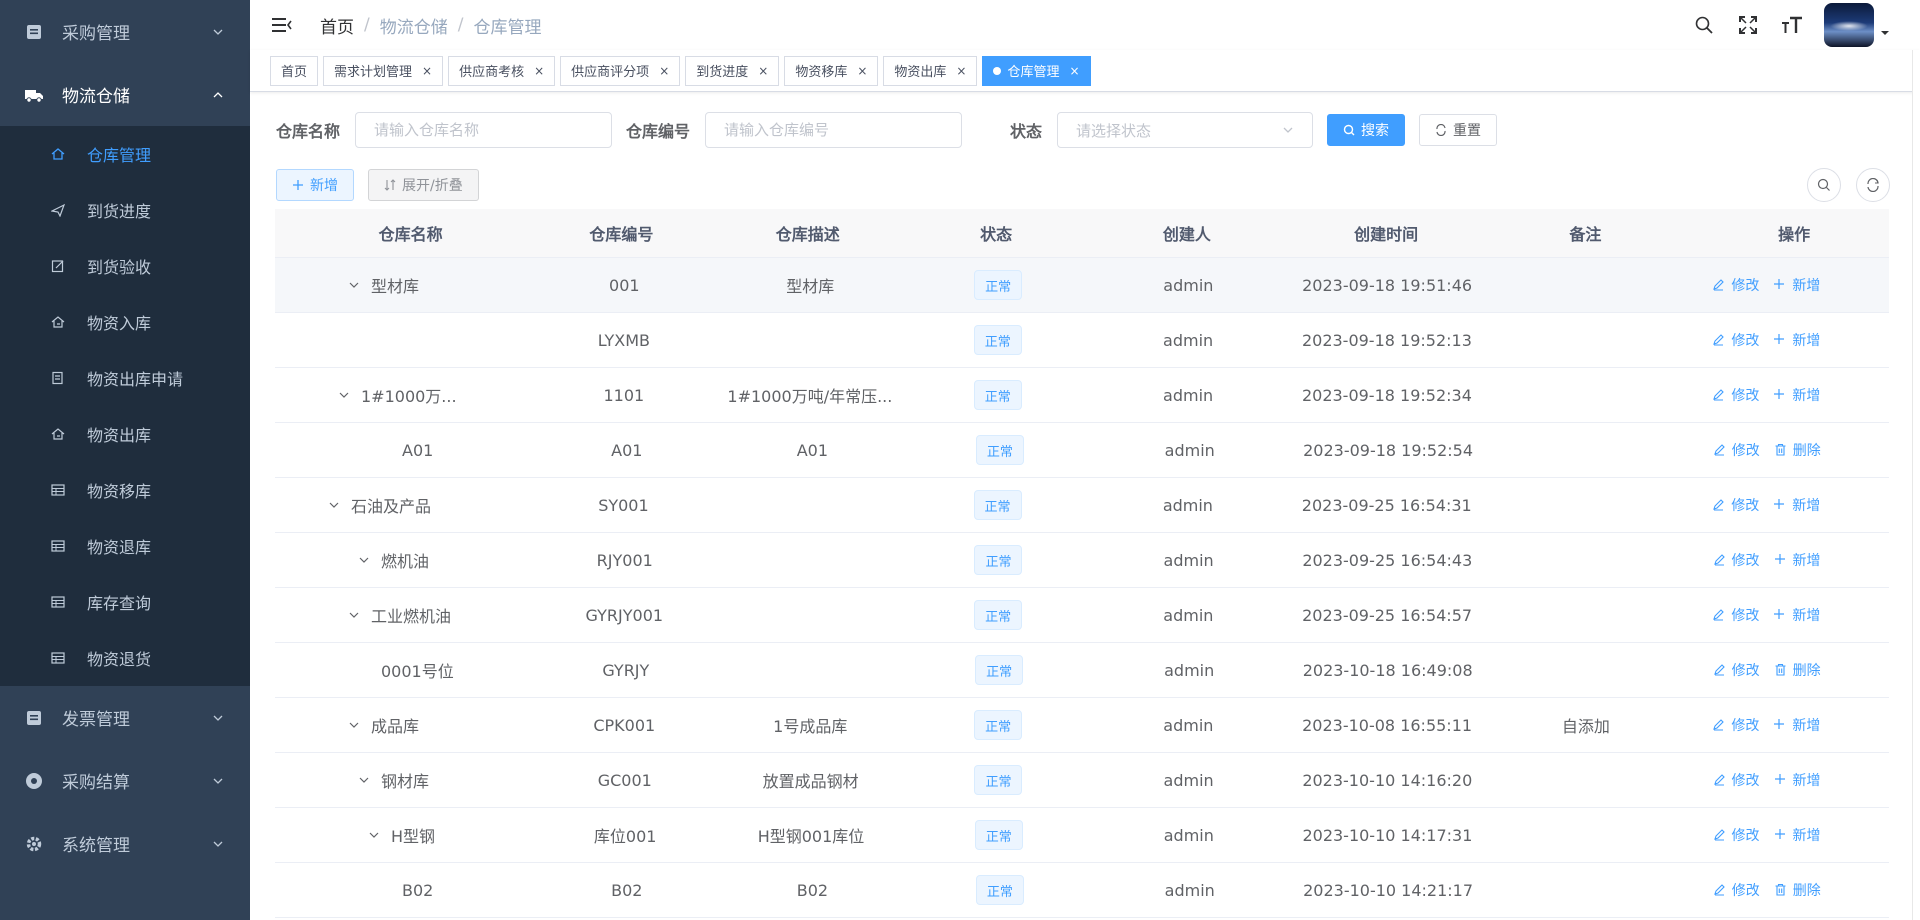 This screenshot has width=1920, height=920. What do you see at coordinates (412, 340) in the screenshot?
I see `cell-name` at bounding box center [412, 340].